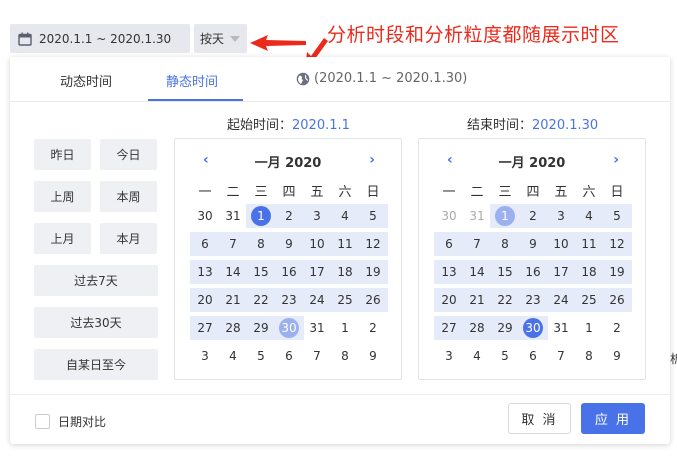 The height and width of the screenshot is (456, 677). Describe the element at coordinates (303, 79) in the screenshot. I see `globe-icon` at that location.